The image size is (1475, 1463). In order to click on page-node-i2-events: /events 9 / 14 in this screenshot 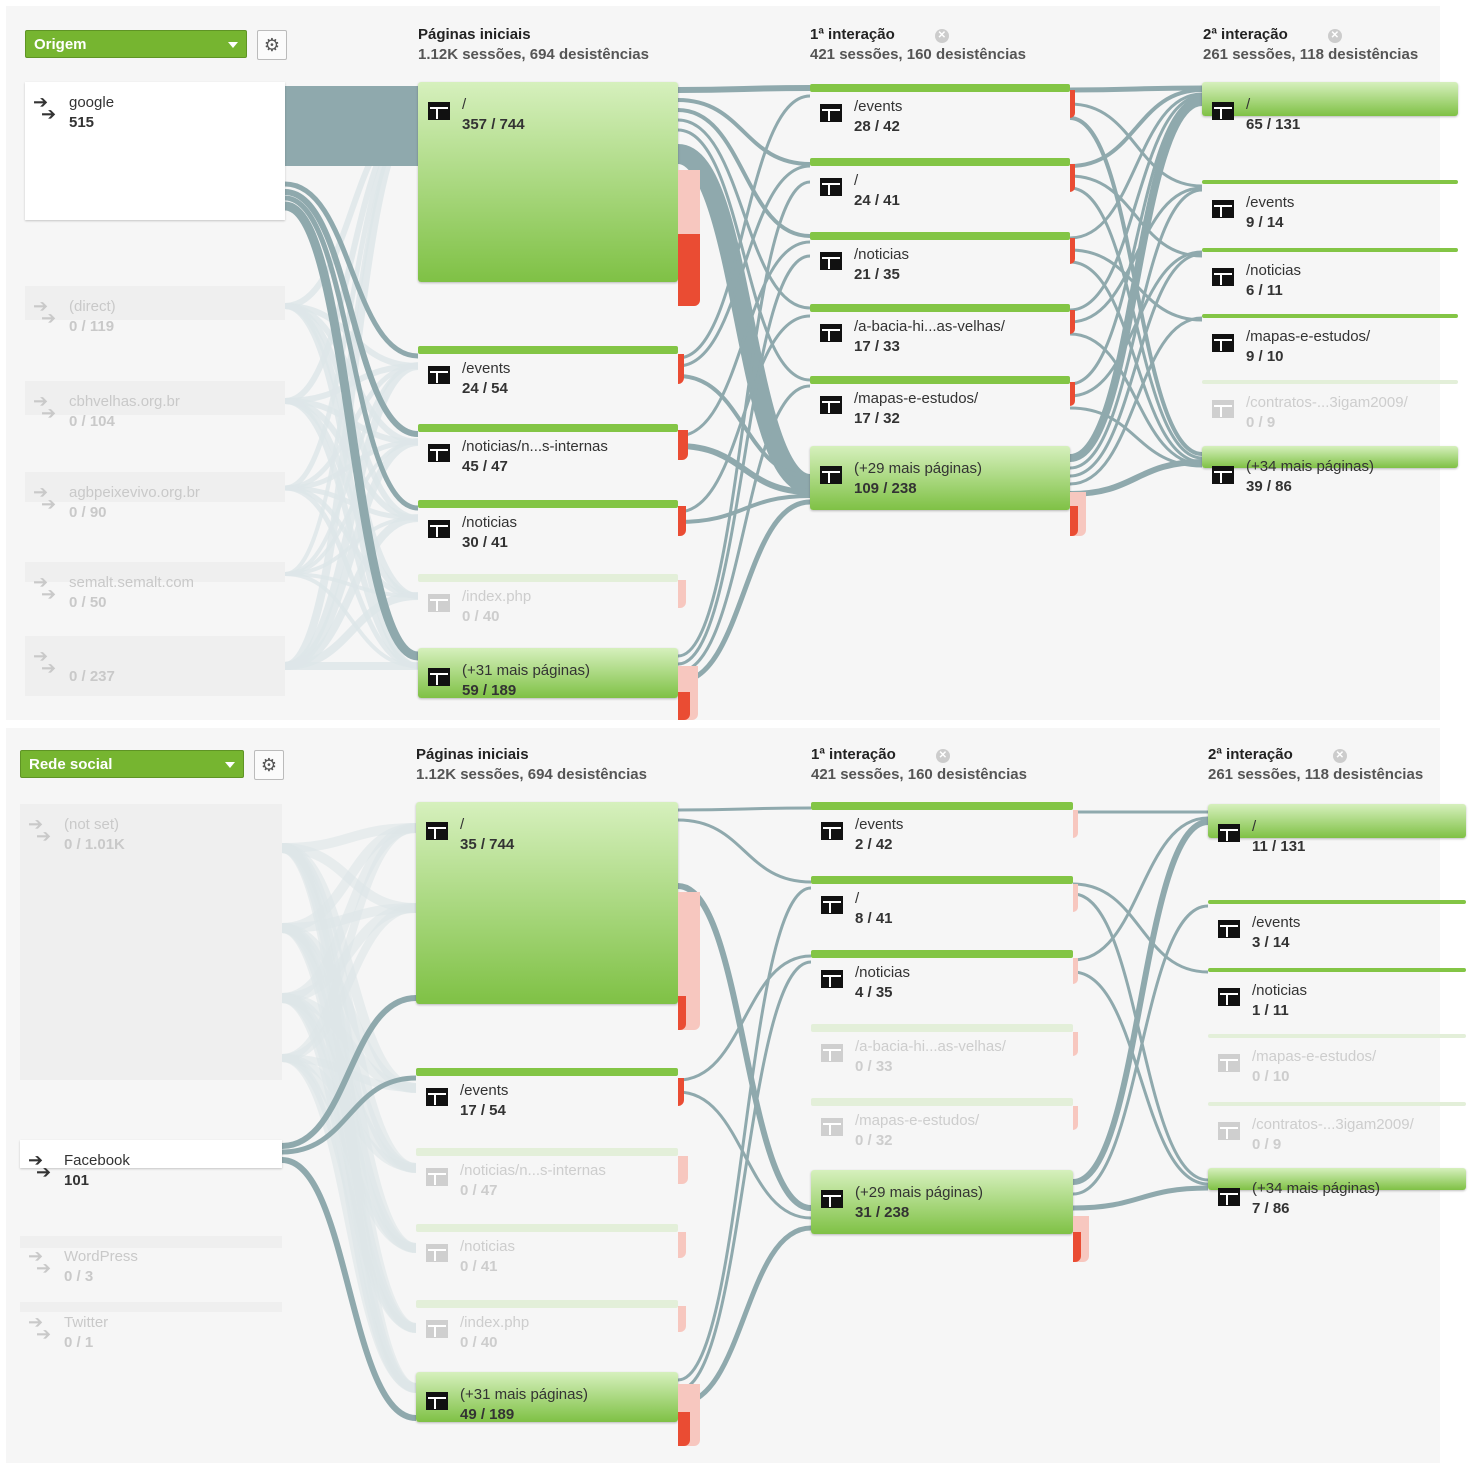, I will do `click(1330, 205)`.